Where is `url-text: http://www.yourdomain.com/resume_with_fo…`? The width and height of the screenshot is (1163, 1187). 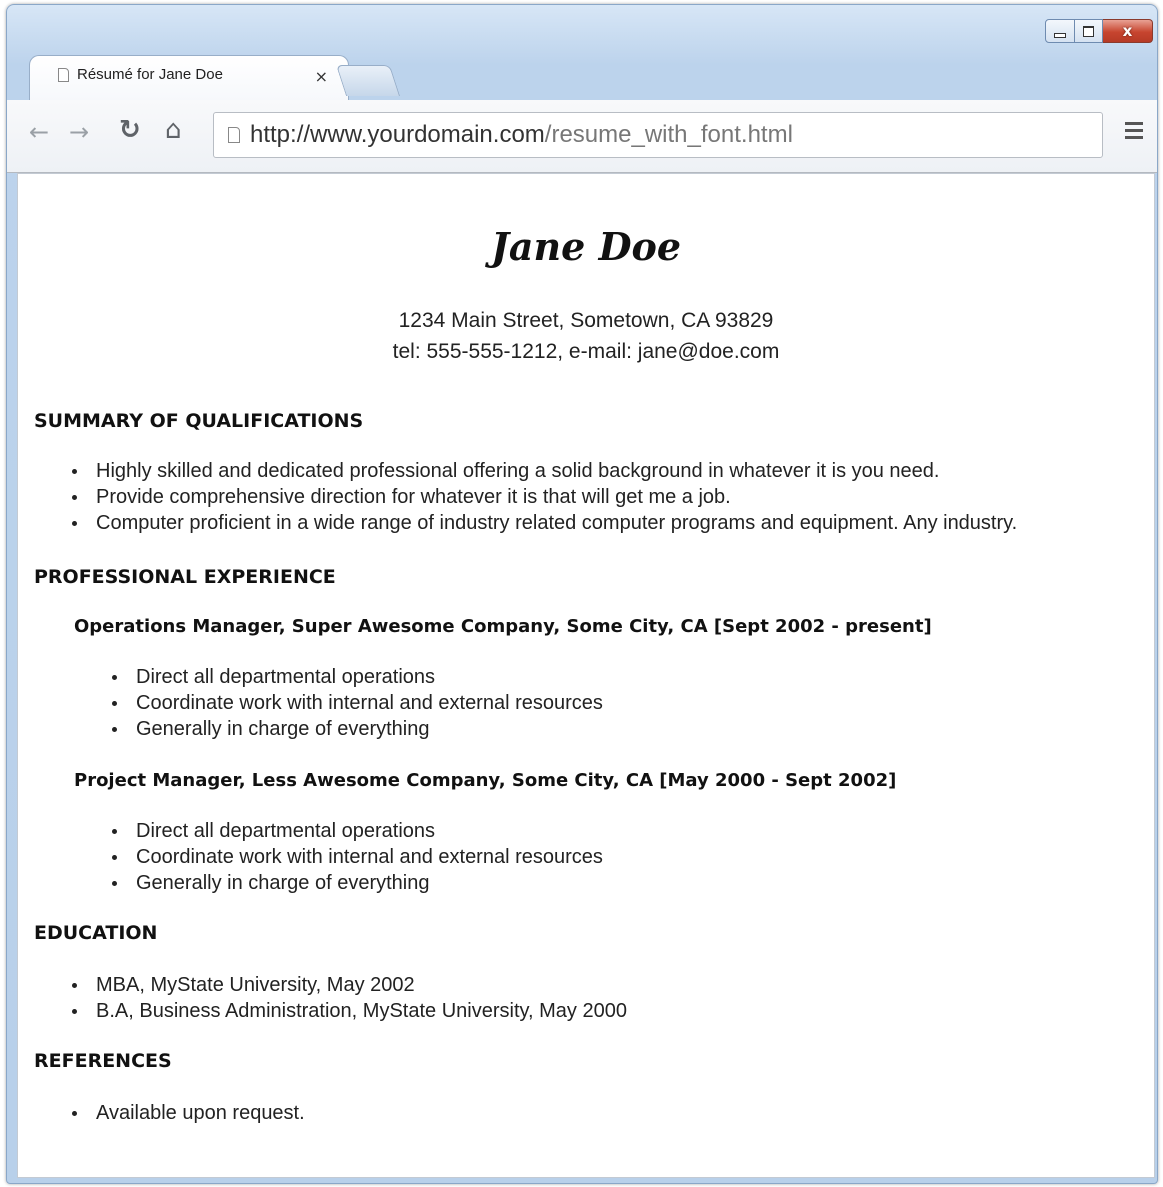
url-text: http://www.yourdomain.com/resume_with_fo… is located at coordinates (521, 135).